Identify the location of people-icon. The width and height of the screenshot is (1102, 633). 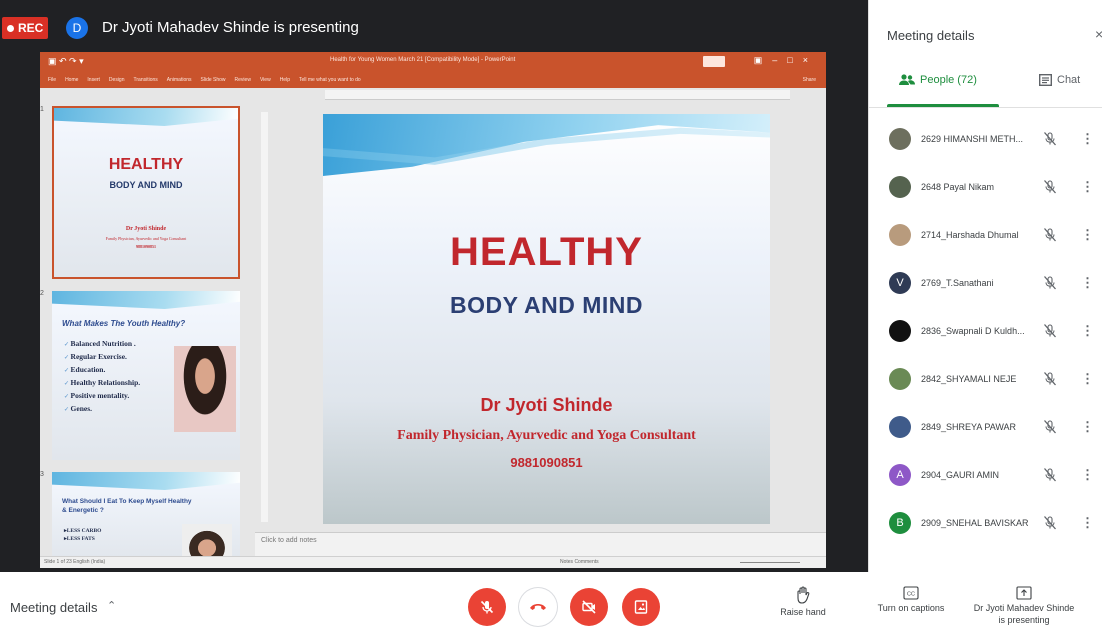
(907, 79).